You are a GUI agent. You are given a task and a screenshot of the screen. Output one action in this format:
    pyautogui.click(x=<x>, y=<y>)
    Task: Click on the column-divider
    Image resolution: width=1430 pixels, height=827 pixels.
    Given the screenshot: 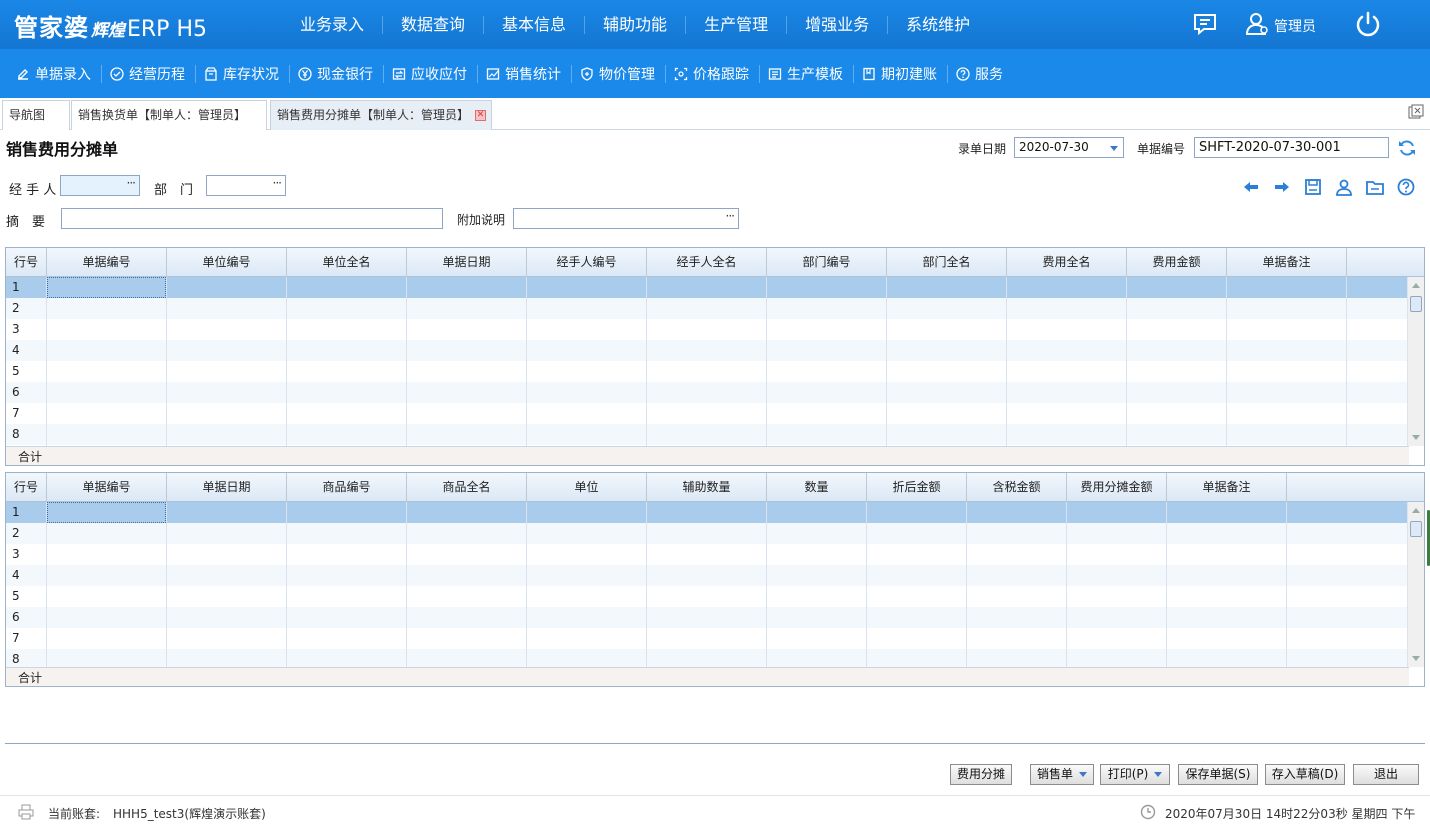 What is the action you would take?
    pyautogui.click(x=646, y=594)
    